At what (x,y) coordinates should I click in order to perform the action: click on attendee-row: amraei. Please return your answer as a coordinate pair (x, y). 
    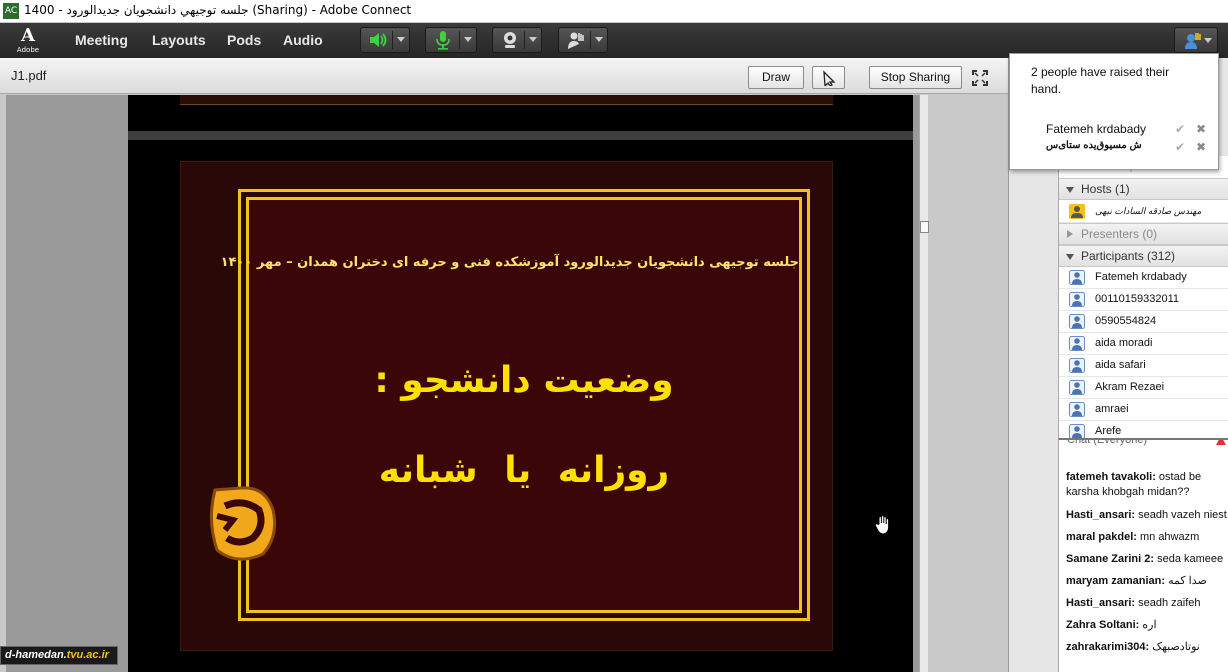
    Looking at the image, I should click on (1143, 410).